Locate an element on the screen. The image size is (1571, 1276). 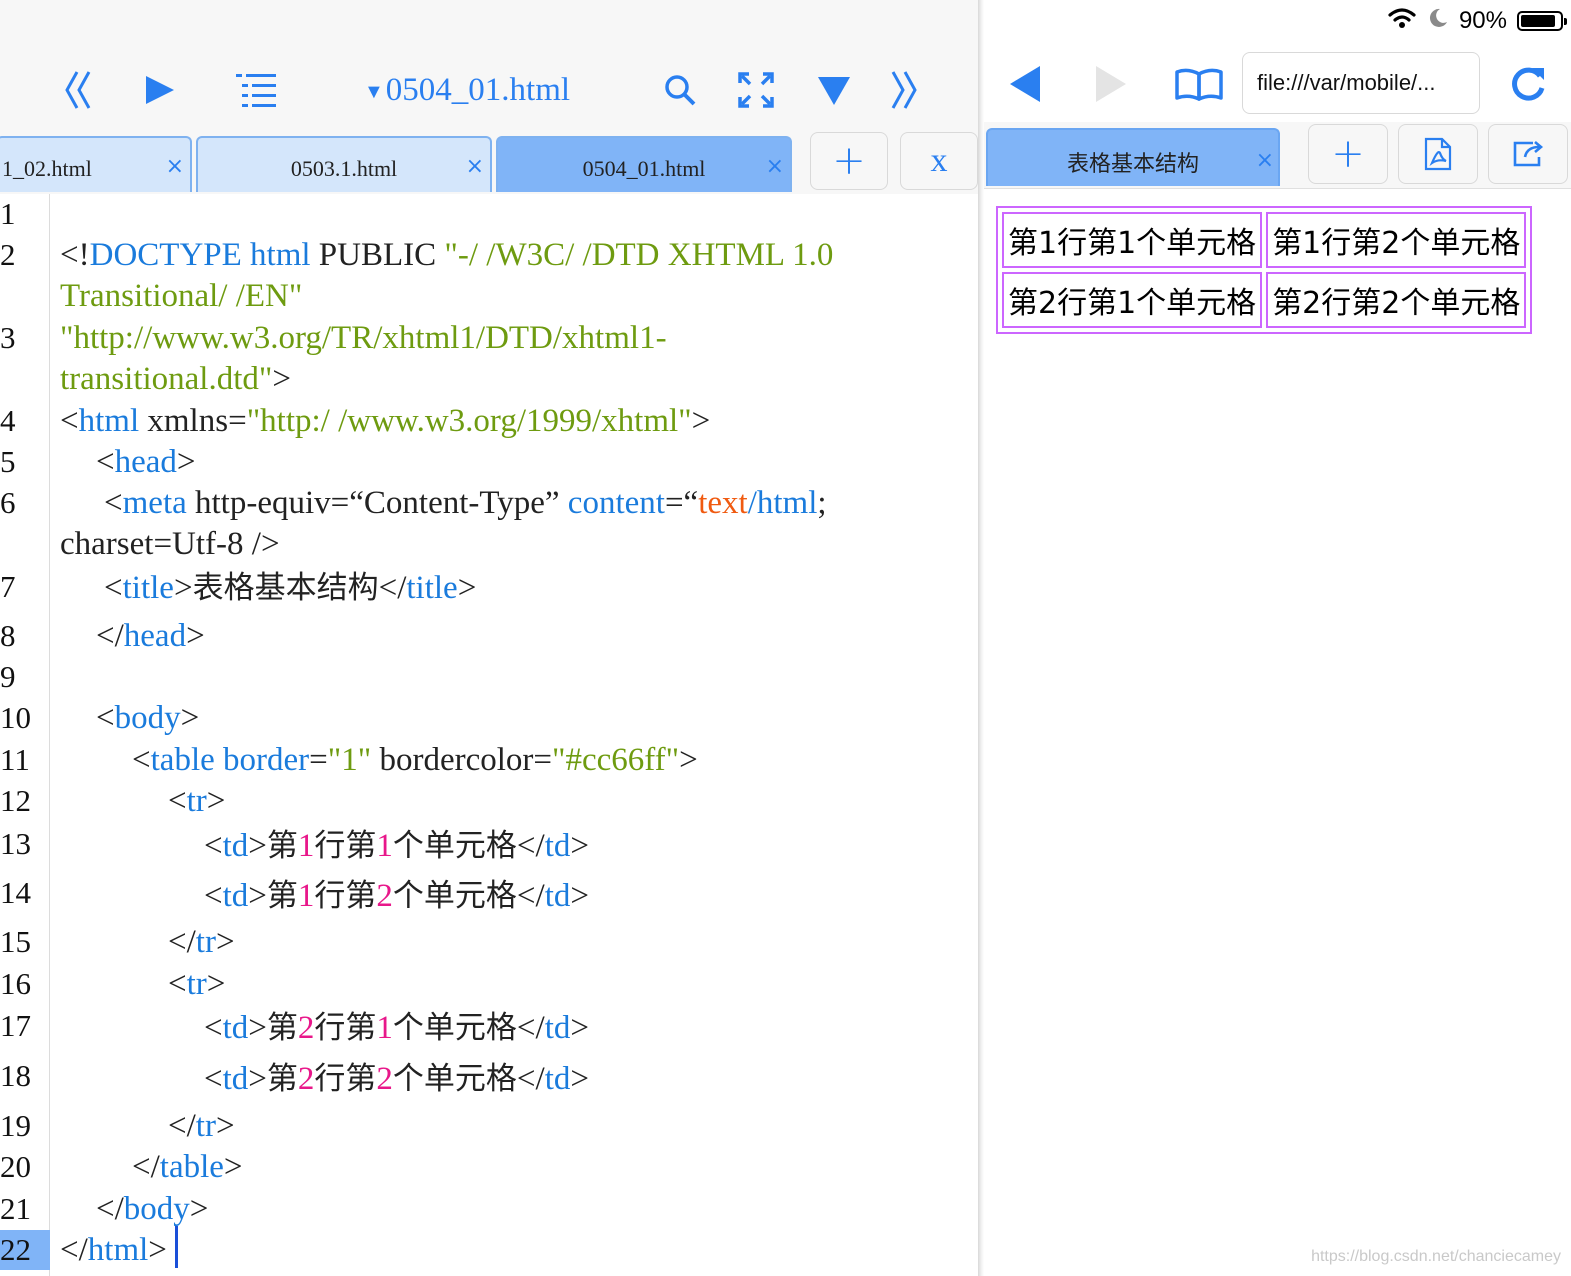
code-line-21: </body> is located at coordinates (152, 1209).